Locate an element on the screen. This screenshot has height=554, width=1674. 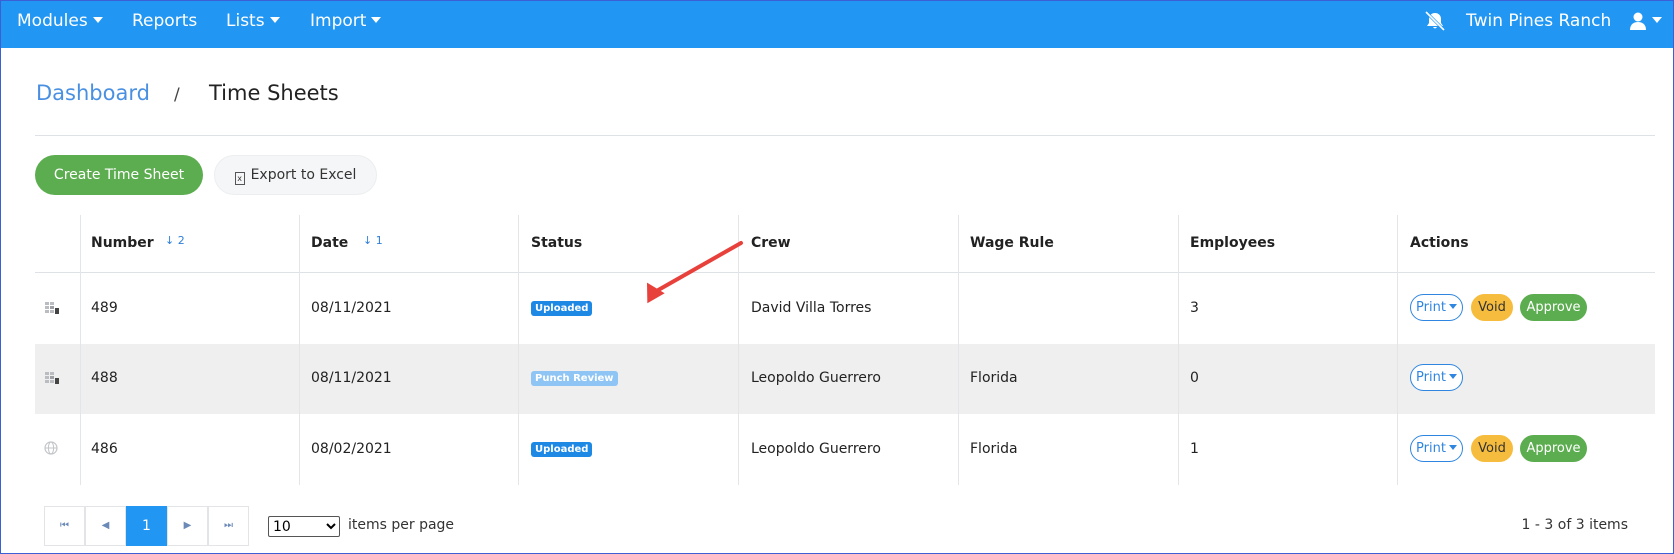
cell-employees: 3 is located at coordinates (1194, 308).